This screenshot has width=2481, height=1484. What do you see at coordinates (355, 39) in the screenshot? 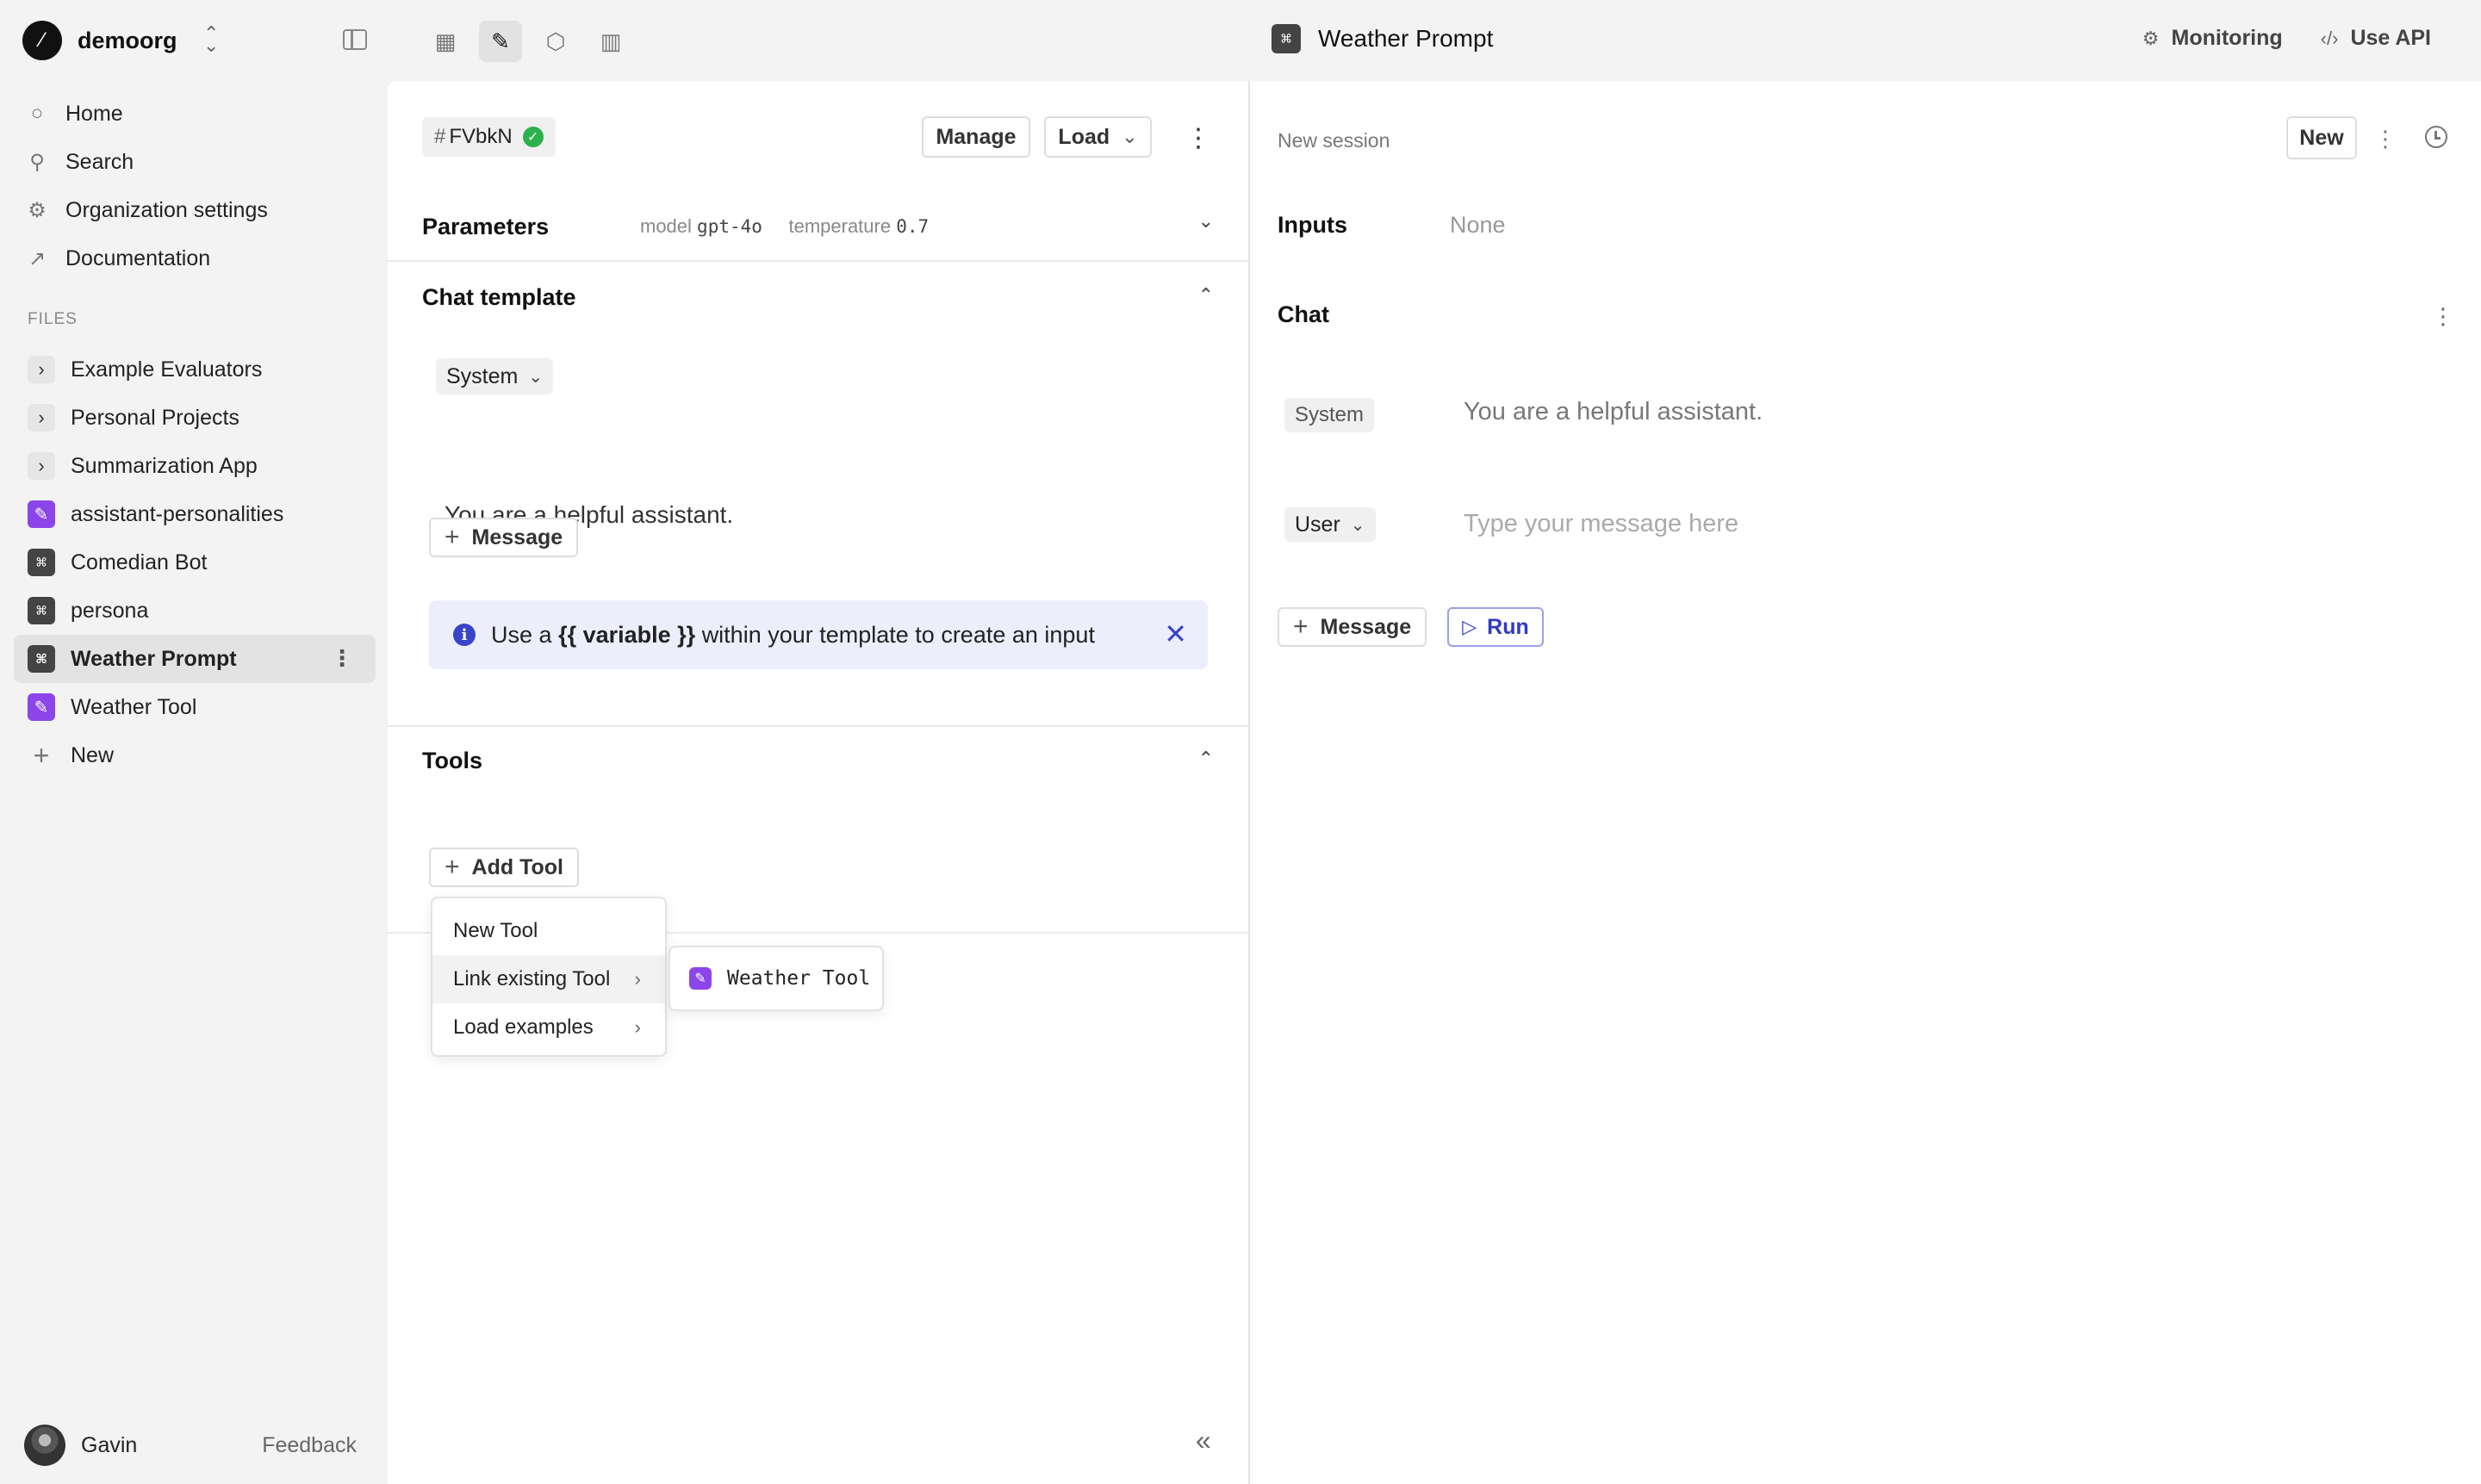
I see `sidebar-toggle-icon` at bounding box center [355, 39].